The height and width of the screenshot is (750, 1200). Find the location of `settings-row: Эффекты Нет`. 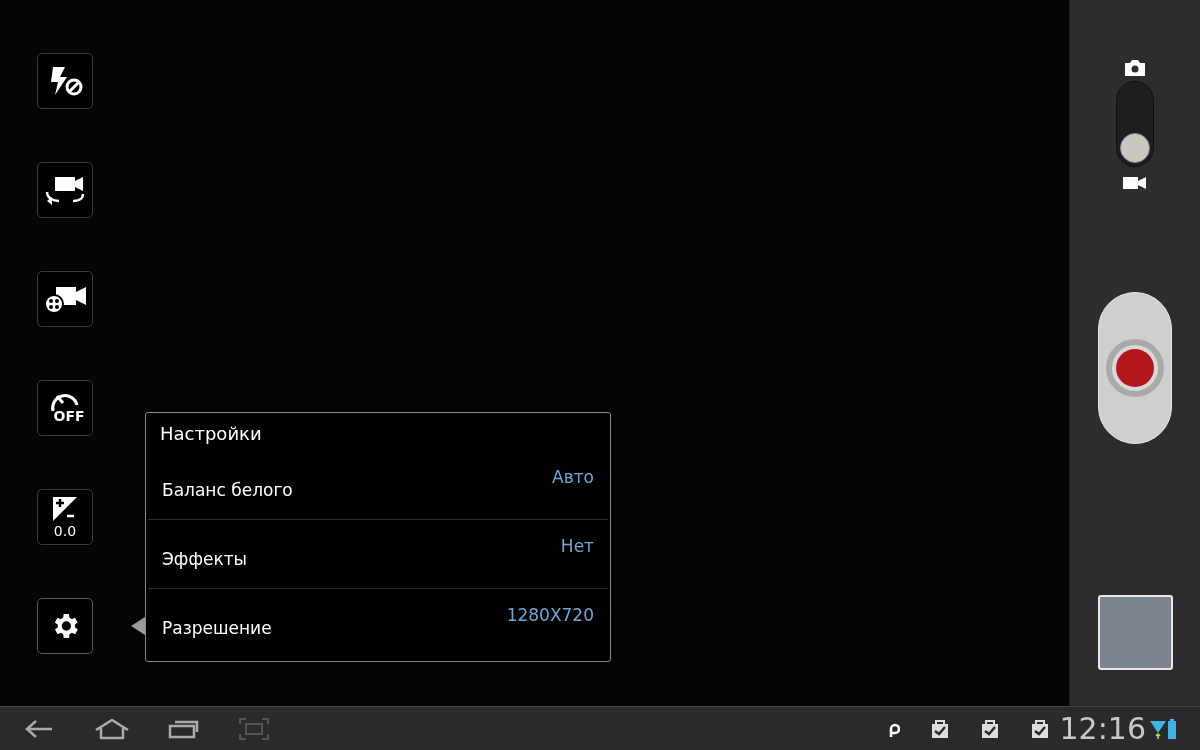

settings-row: Эффекты Нет is located at coordinates (378, 554).